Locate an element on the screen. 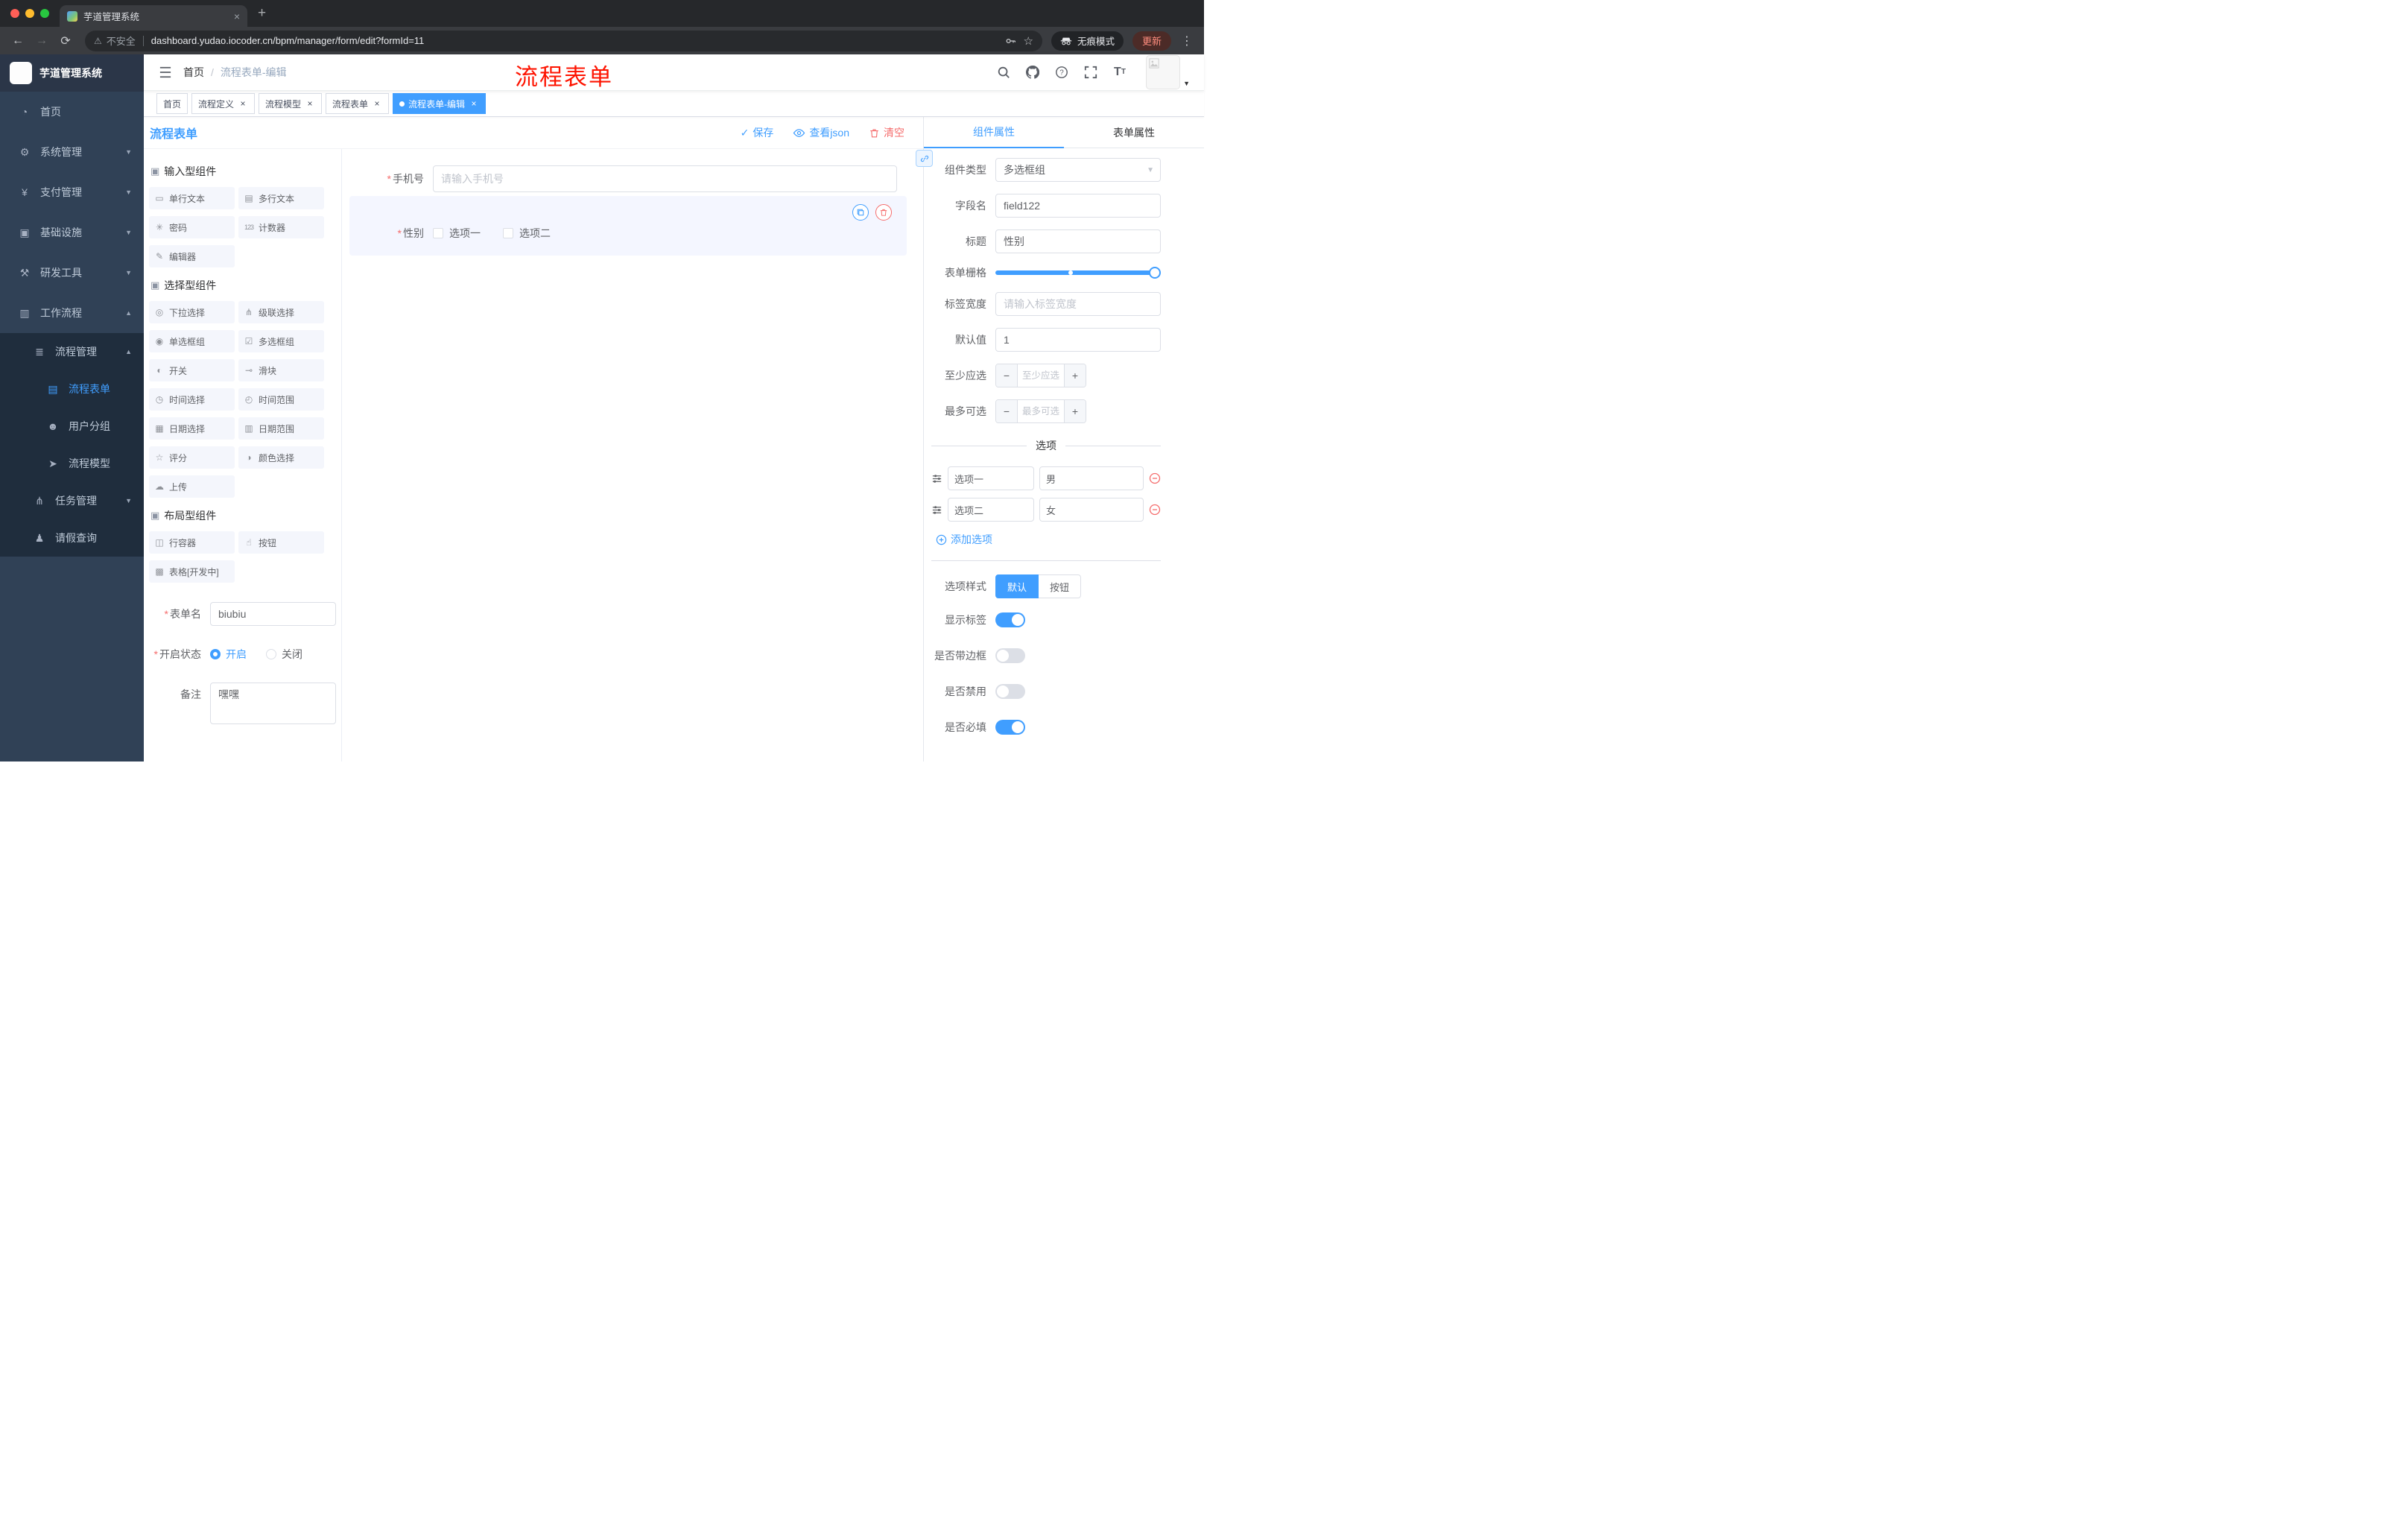 Image resolution: width=2408 pixels, height=1523 pixels. update-button: 更新 is located at coordinates (1151, 41).